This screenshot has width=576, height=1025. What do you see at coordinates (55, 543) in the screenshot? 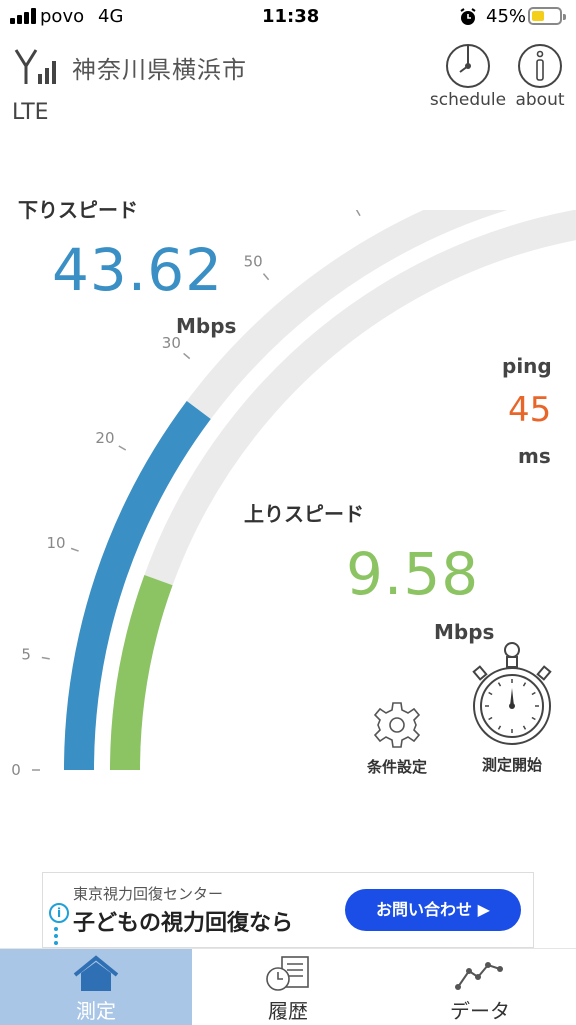
I see `gauge-tick-label: 10` at bounding box center [55, 543].